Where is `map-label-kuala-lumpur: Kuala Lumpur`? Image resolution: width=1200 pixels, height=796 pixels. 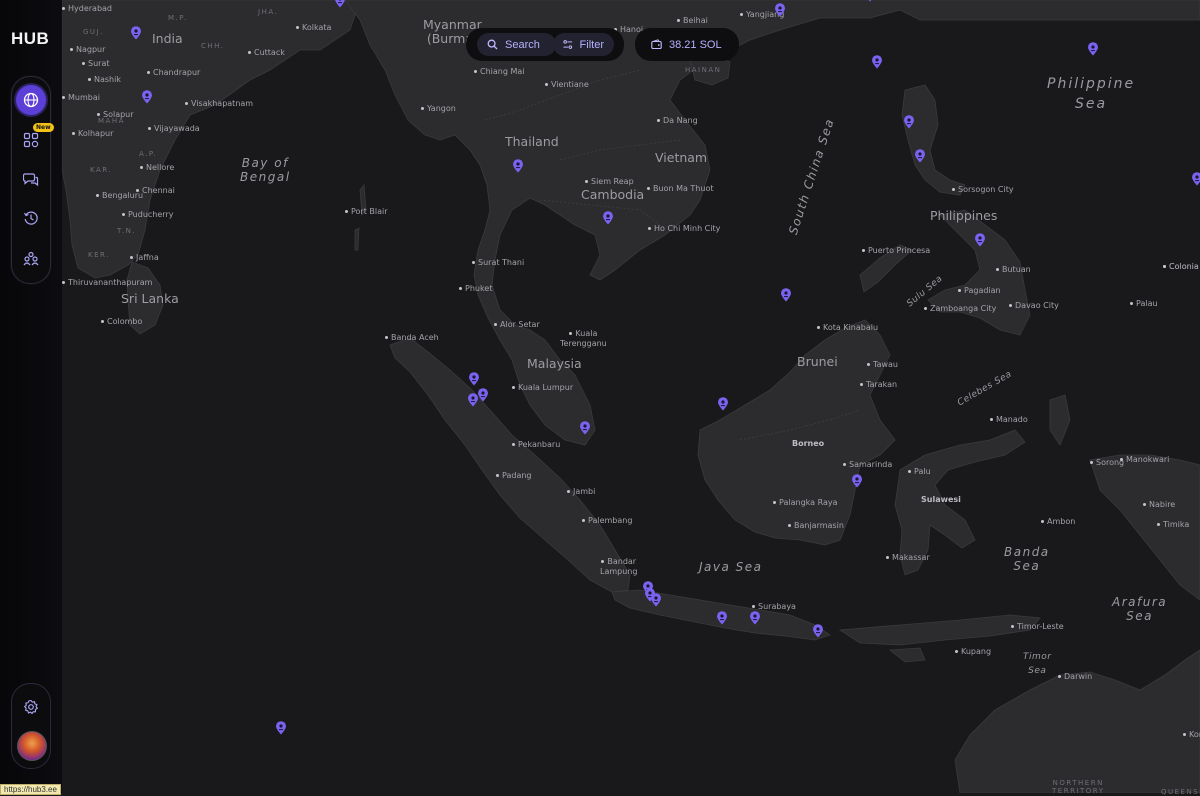 map-label-kuala-lumpur: Kuala Lumpur is located at coordinates (542, 388).